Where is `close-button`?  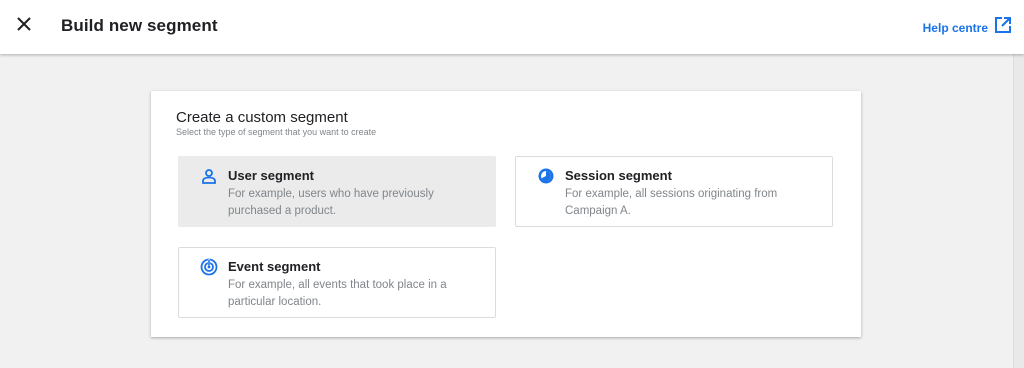 close-button is located at coordinates (24, 26).